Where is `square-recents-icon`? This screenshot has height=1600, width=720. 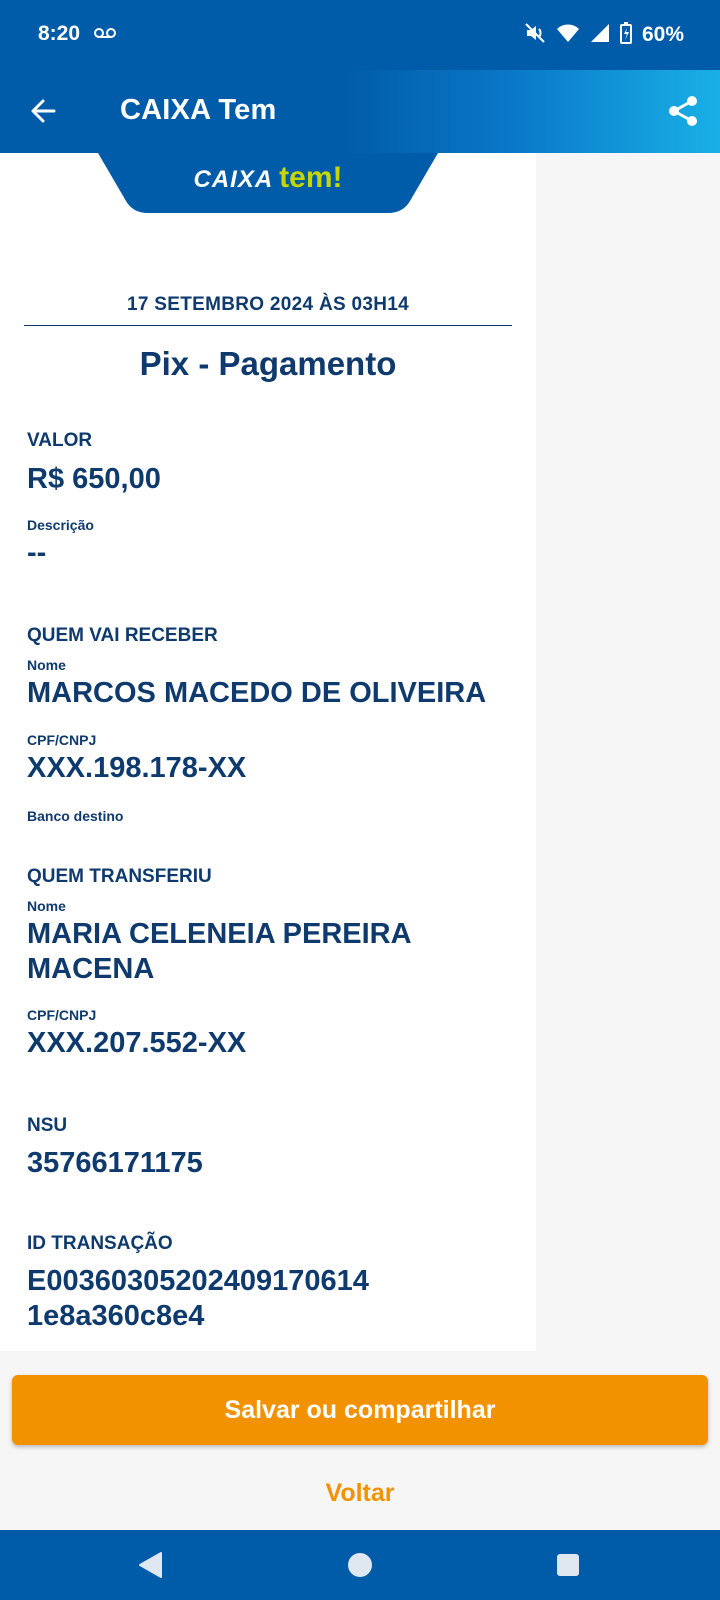
square-recents-icon is located at coordinates (568, 1565).